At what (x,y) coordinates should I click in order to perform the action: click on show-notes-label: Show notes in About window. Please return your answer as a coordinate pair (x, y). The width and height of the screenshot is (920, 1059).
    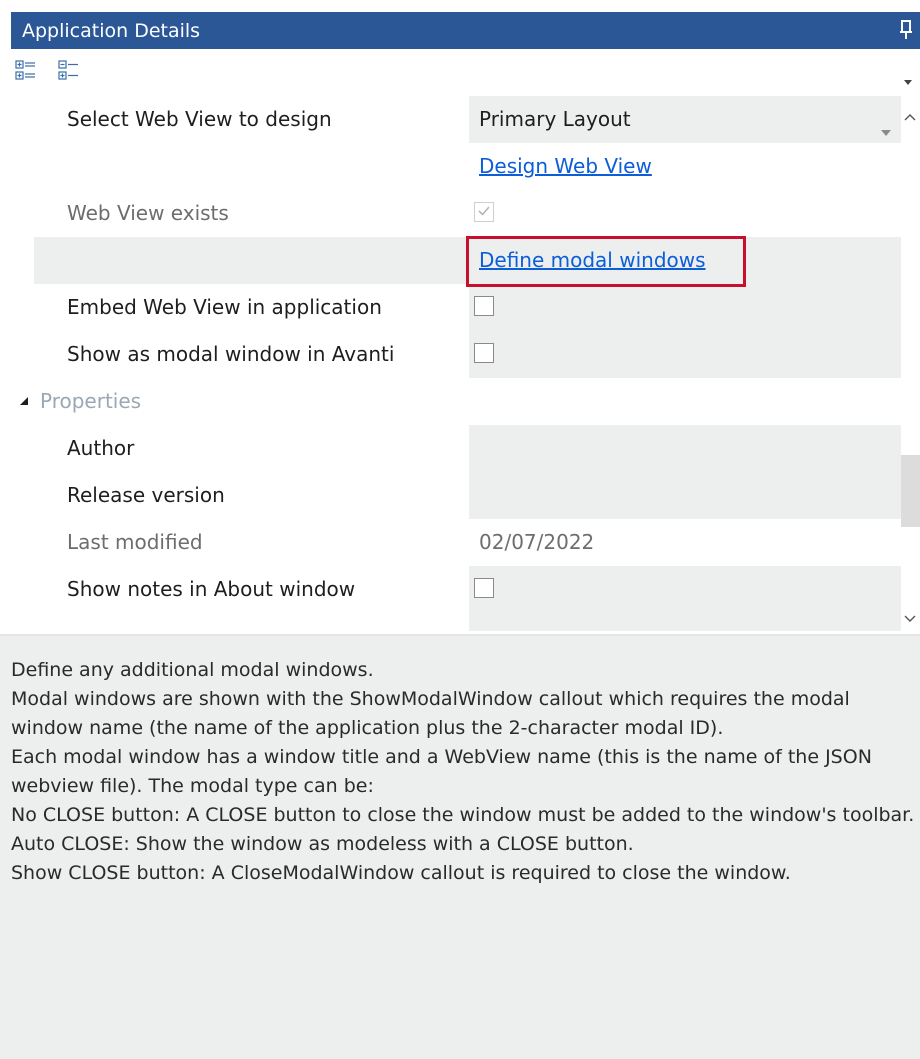
    Looking at the image, I should click on (211, 589).